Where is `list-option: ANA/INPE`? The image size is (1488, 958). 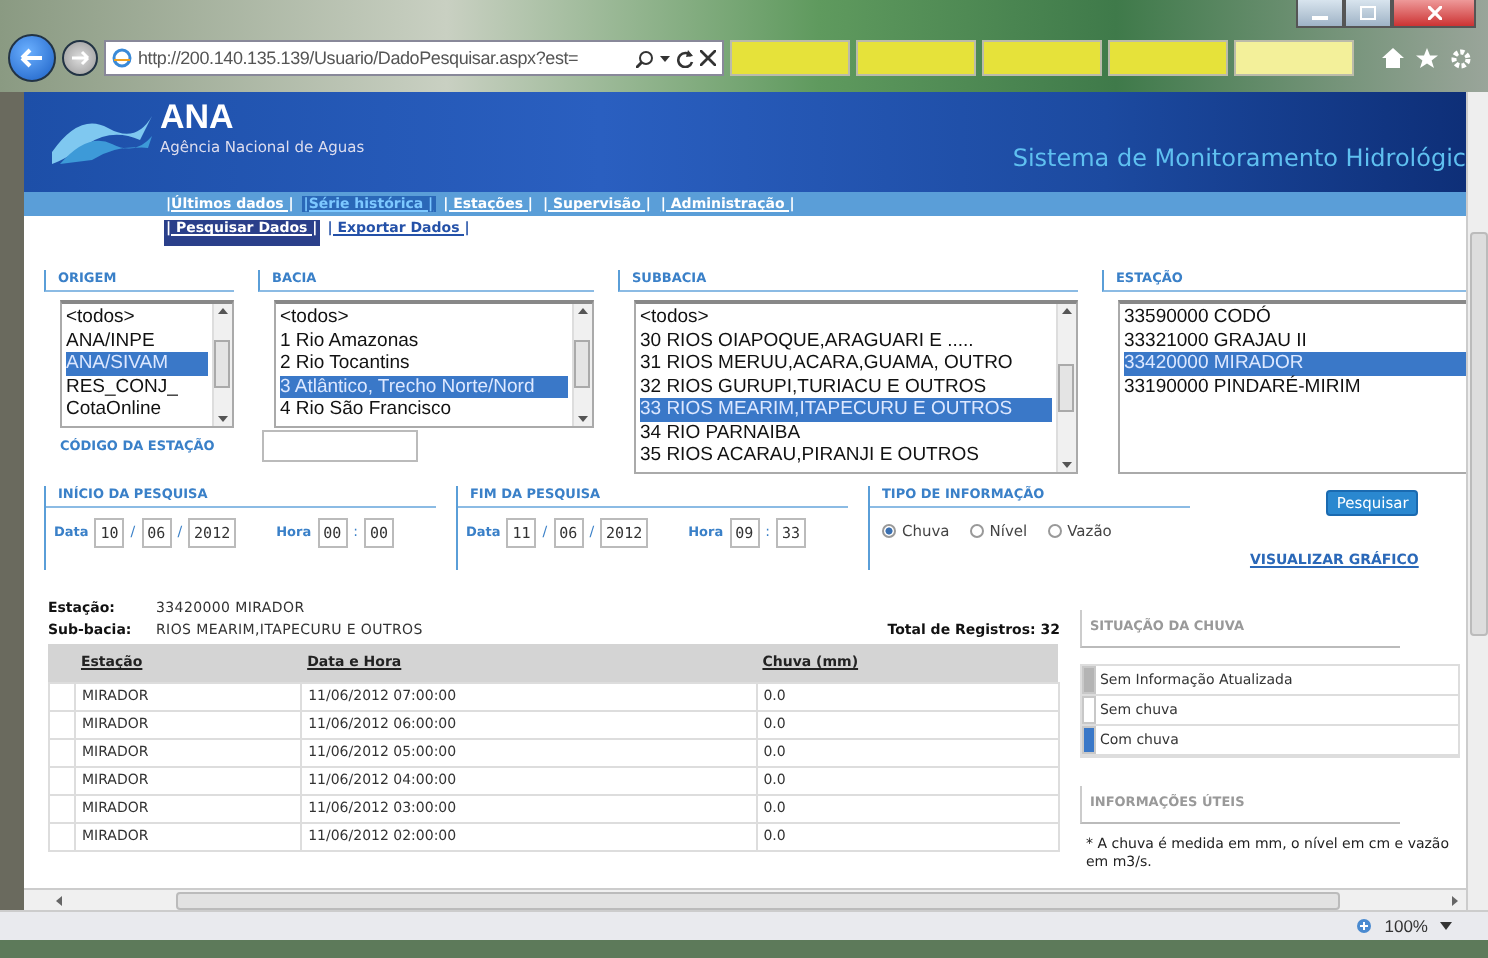
list-option: ANA/INPE is located at coordinates (136, 340).